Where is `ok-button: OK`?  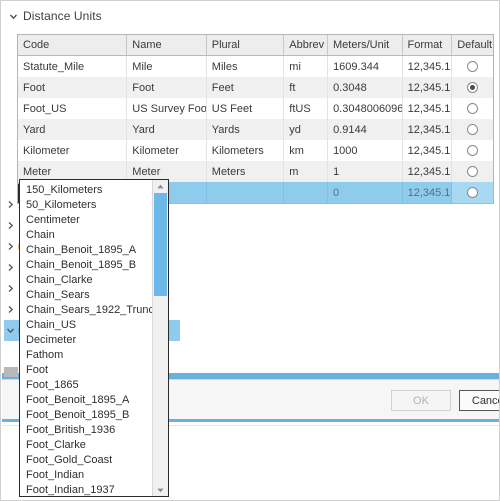 ok-button: OK is located at coordinates (421, 400).